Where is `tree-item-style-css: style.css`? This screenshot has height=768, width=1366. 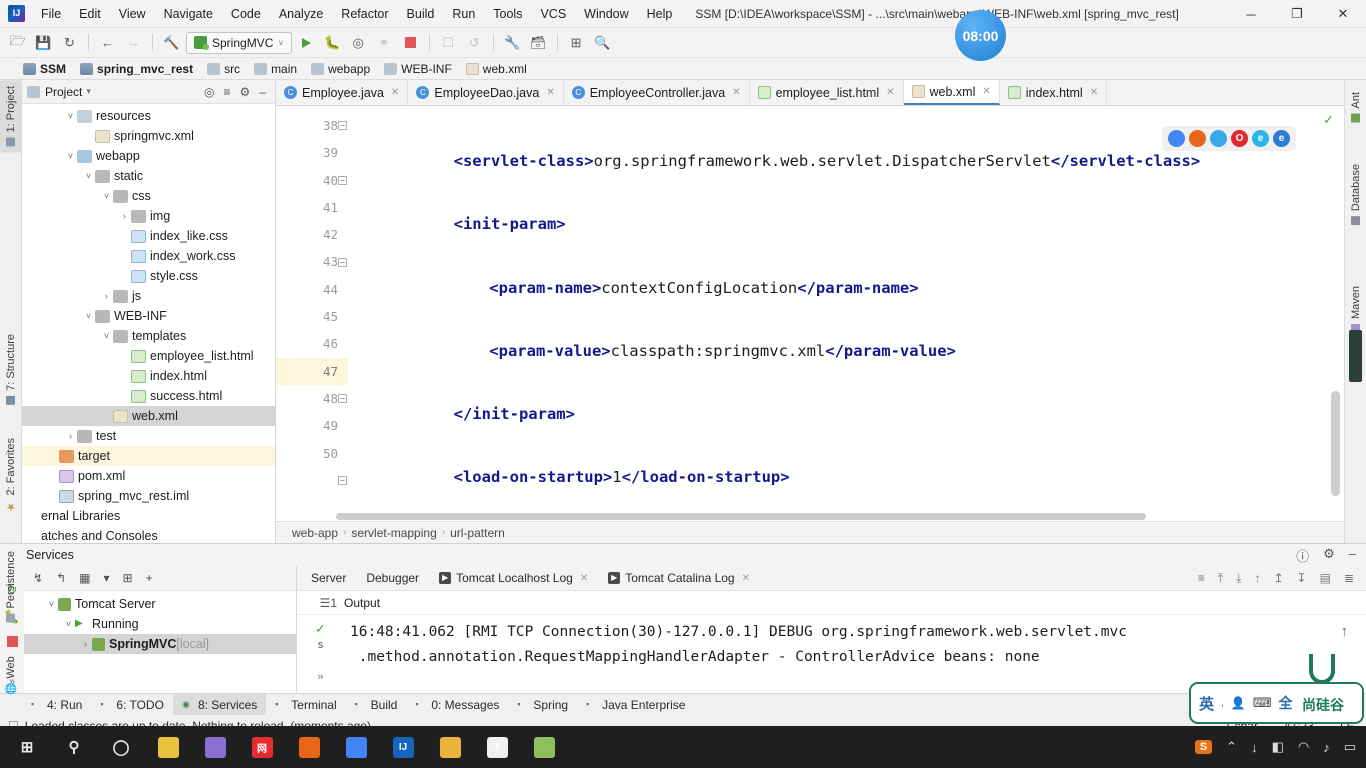 tree-item-style-css: style.css is located at coordinates (148, 276).